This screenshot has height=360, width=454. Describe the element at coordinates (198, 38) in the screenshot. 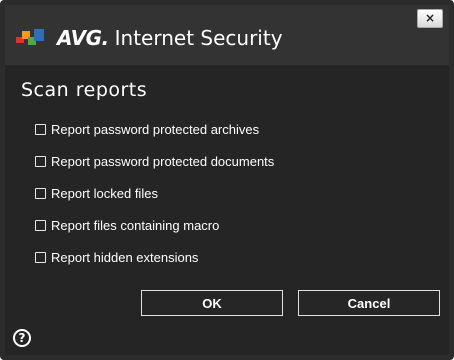

I see `app-product-name: Internet Security` at that location.